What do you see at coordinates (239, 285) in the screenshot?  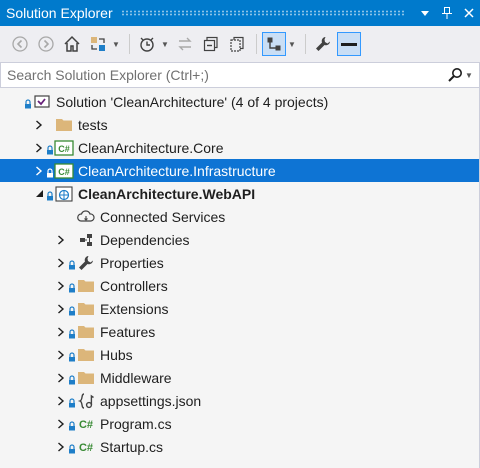 I see `tree-item: Controllers` at bounding box center [239, 285].